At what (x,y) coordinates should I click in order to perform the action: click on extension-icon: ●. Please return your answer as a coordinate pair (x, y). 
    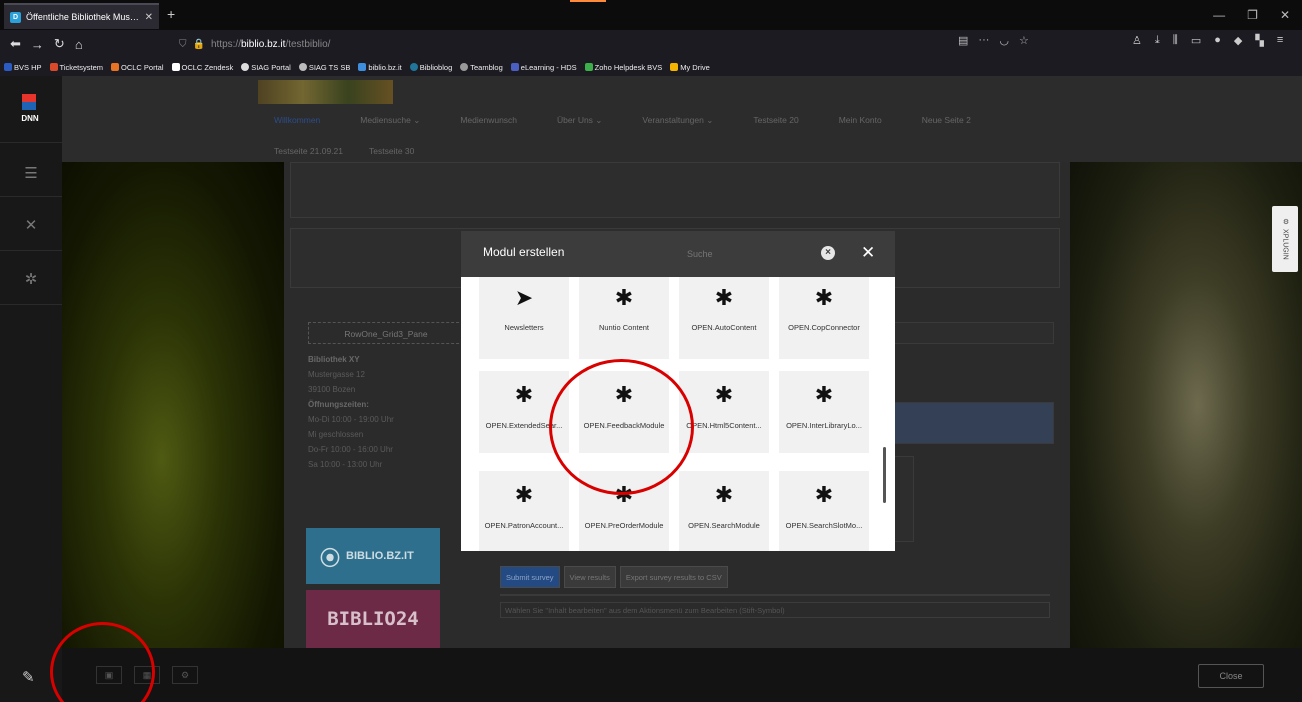
    Looking at the image, I should click on (1217, 40).